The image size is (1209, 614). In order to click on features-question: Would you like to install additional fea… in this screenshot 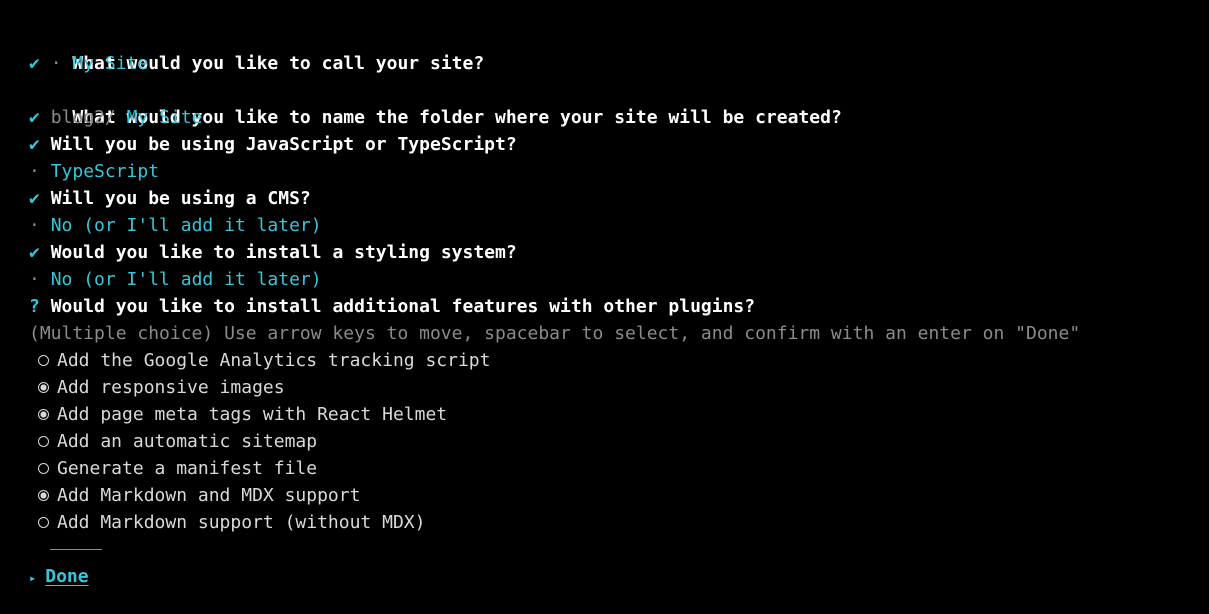, I will do `click(403, 306)`.